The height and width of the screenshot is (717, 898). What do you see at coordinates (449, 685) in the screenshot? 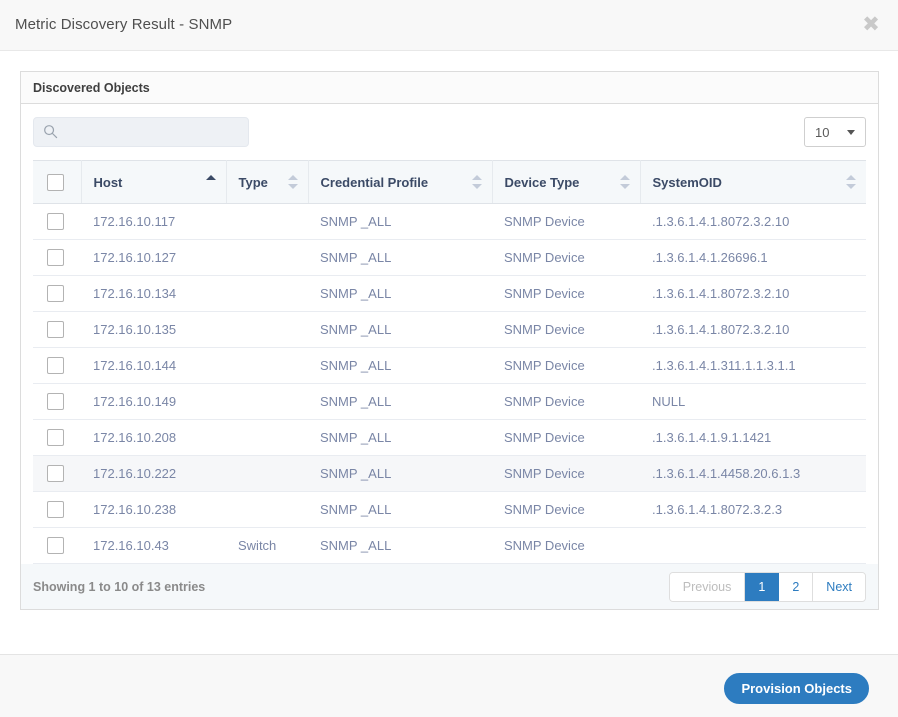
I see `modal-footer: Provision Objects` at bounding box center [449, 685].